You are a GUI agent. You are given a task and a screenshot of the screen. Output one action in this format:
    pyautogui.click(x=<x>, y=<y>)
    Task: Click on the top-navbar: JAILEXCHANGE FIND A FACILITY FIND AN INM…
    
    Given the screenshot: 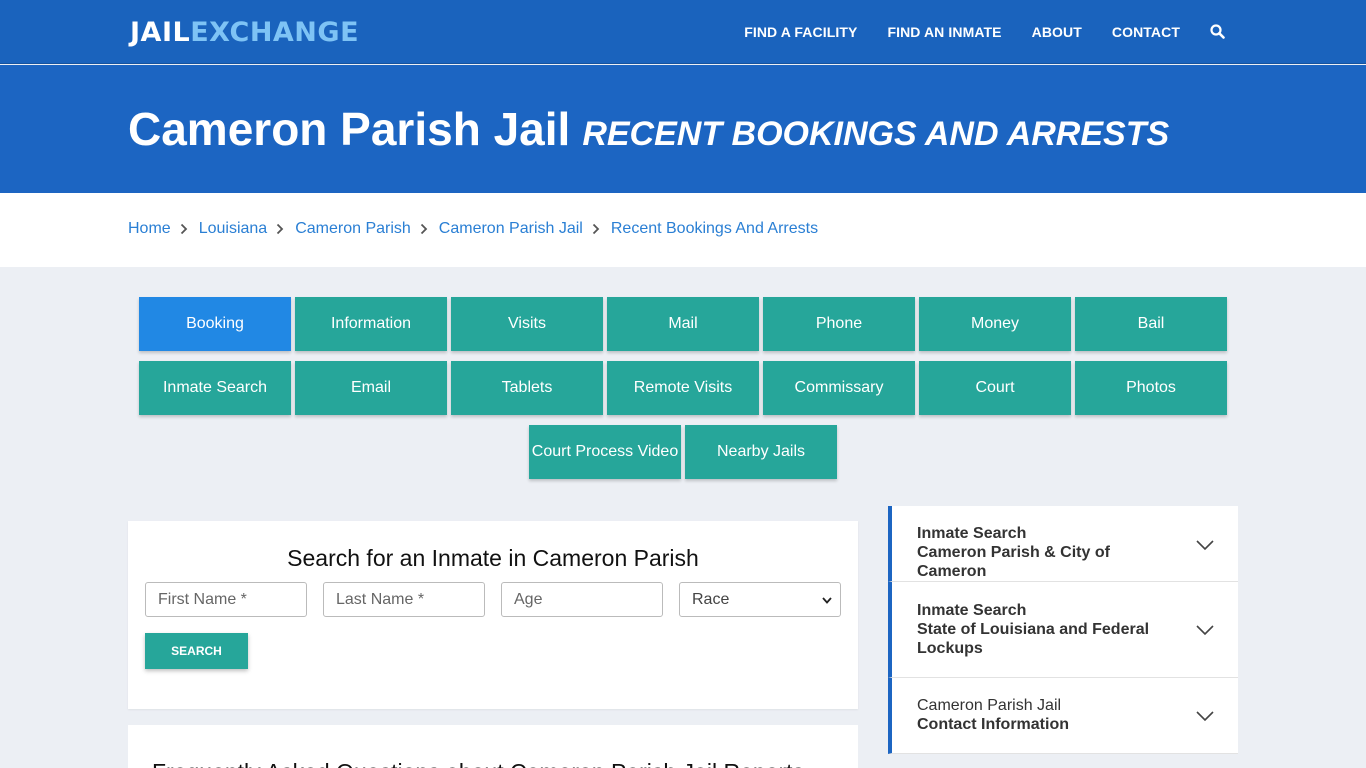 What is the action you would take?
    pyautogui.click(x=683, y=32)
    